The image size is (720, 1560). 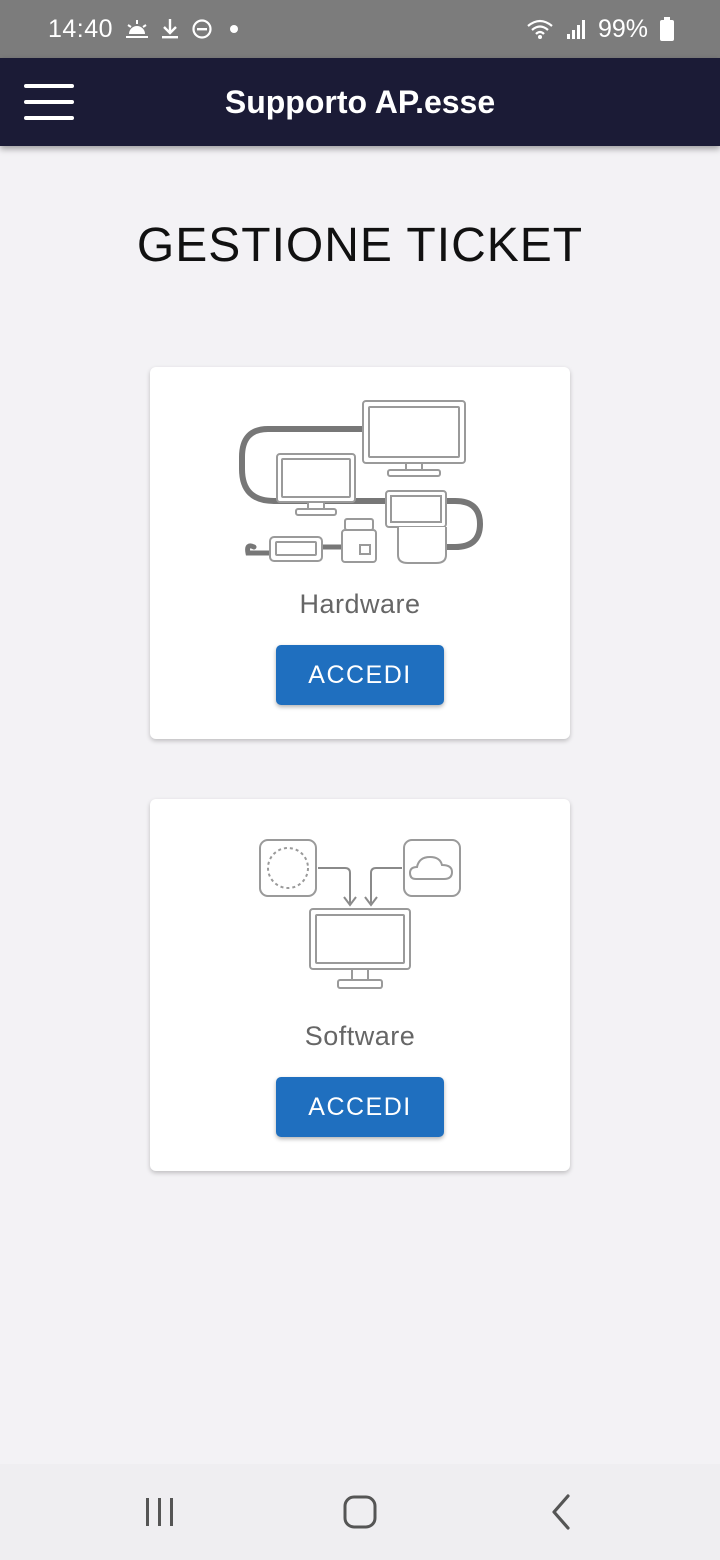 I want to click on software-card: Software ACCEDI, so click(x=360, y=985).